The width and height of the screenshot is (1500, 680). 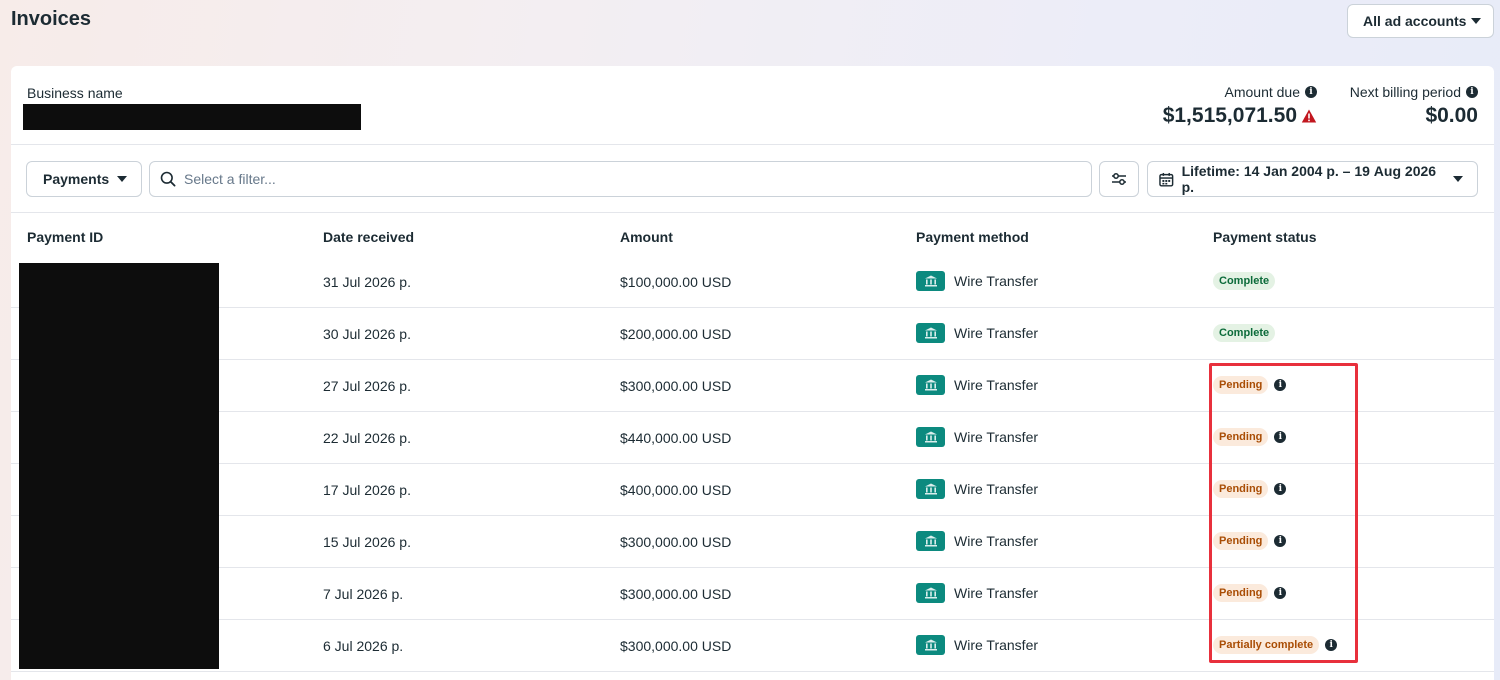 I want to click on next-billing-value: $0.00, so click(x=1451, y=115).